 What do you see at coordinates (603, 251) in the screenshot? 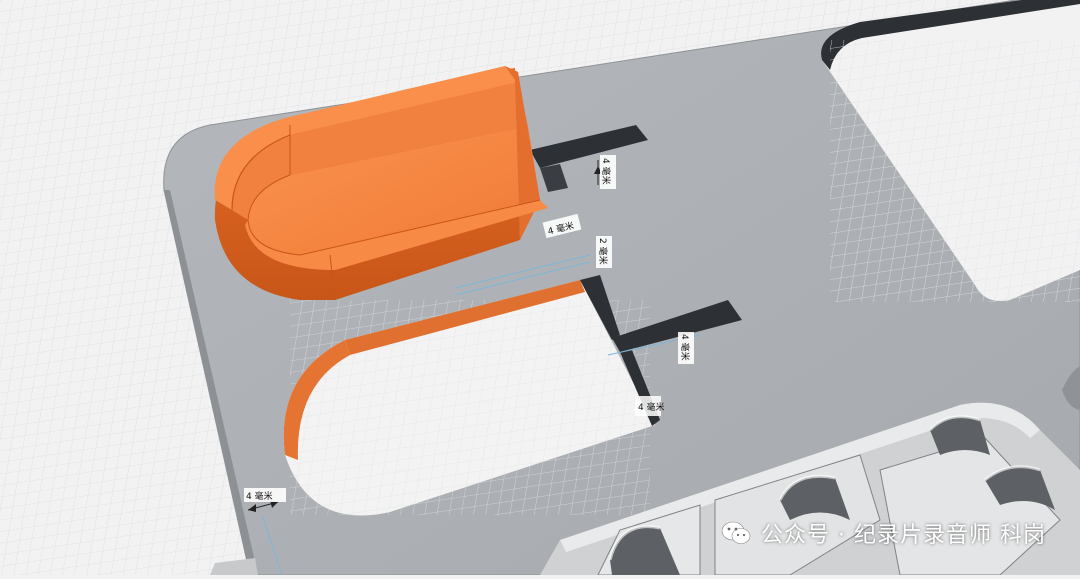
I see `dimension-label: 2 毫米` at bounding box center [603, 251].